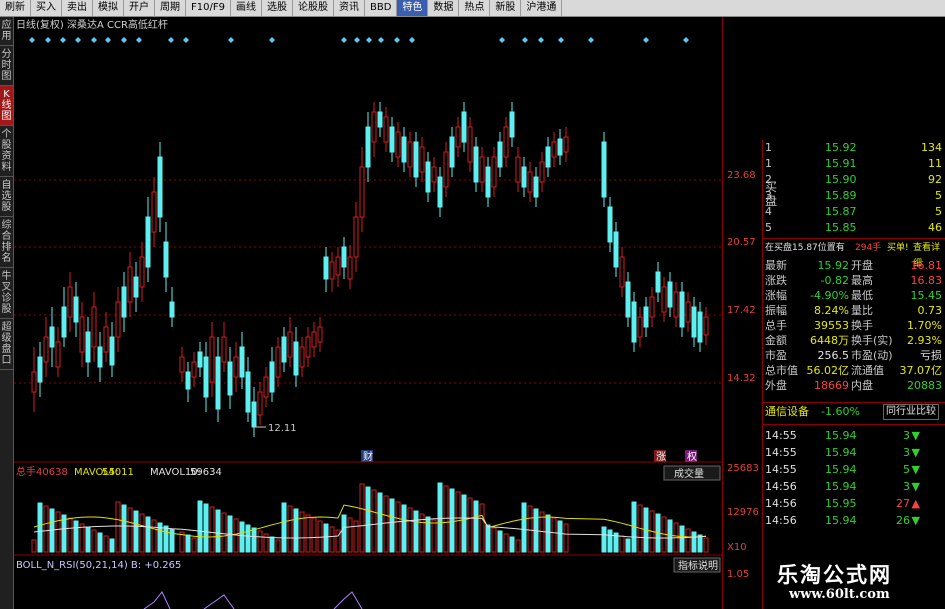  Describe the element at coordinates (776, 265) in the screenshot. I see `stat-label: 最新` at that location.